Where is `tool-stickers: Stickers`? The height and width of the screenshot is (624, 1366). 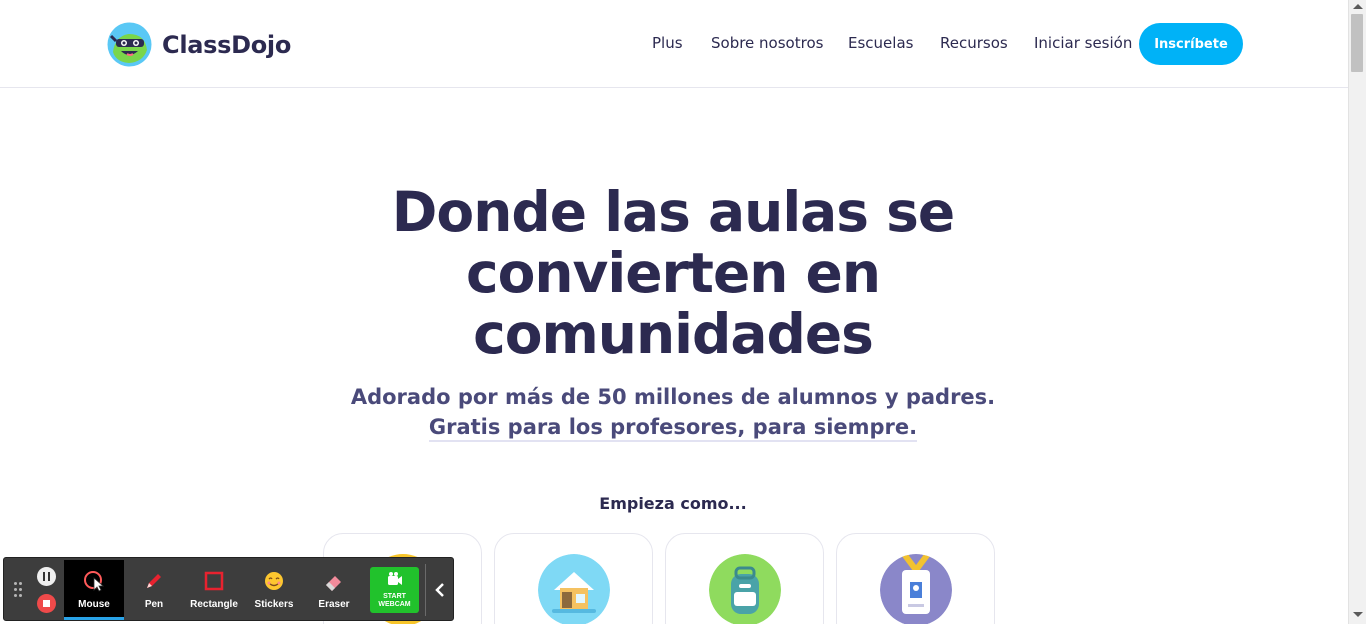 tool-stickers: Stickers is located at coordinates (274, 590).